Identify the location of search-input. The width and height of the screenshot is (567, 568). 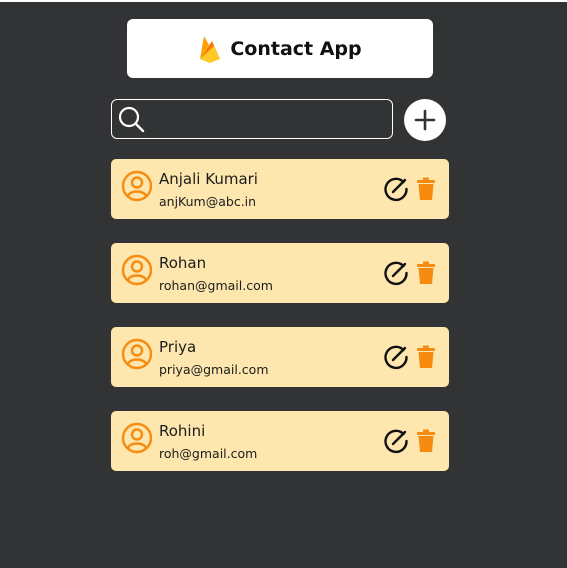
(270, 119).